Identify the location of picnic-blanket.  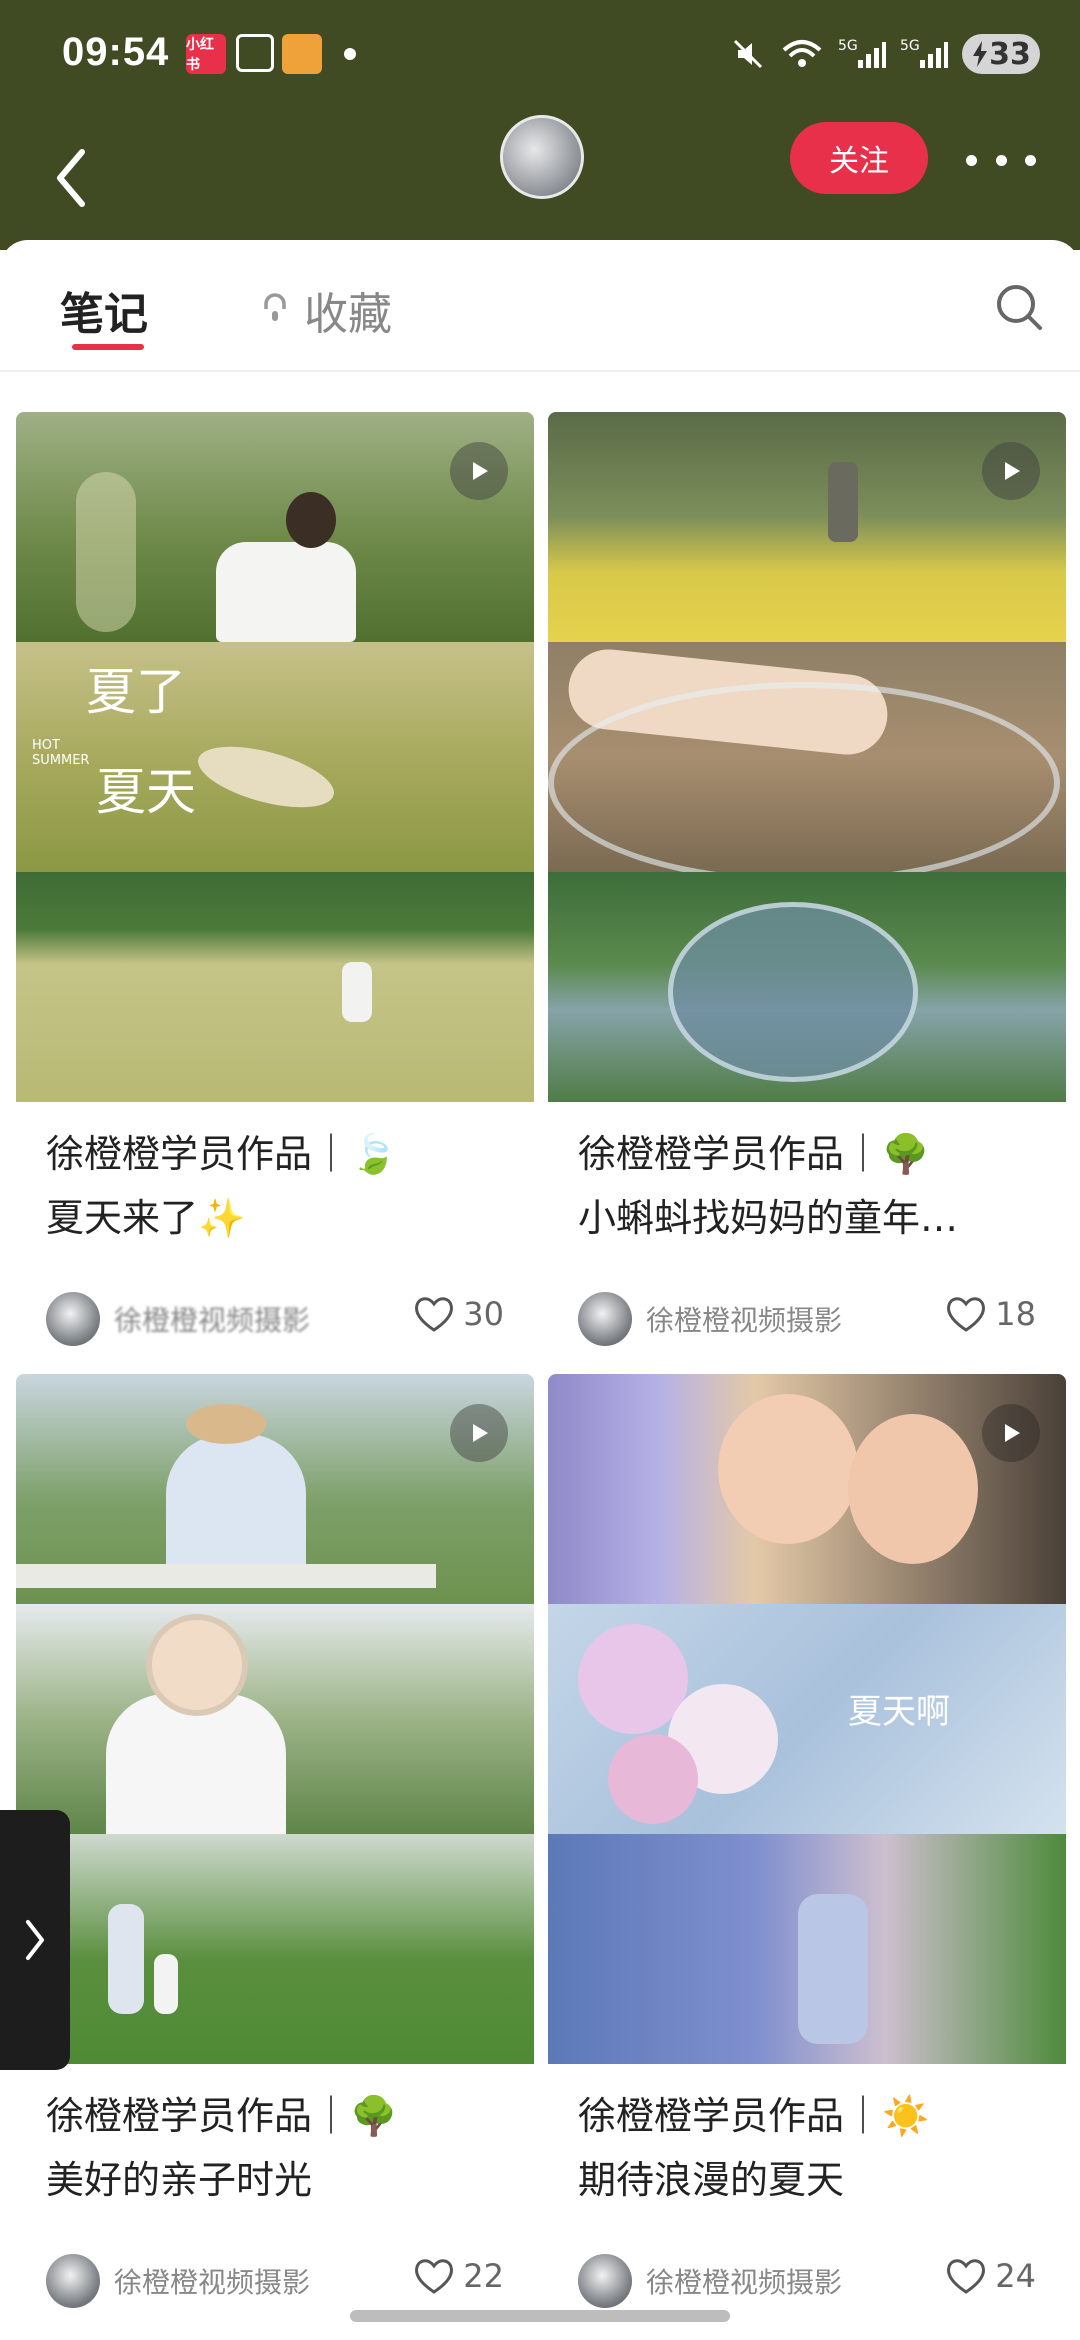
(226, 1576).